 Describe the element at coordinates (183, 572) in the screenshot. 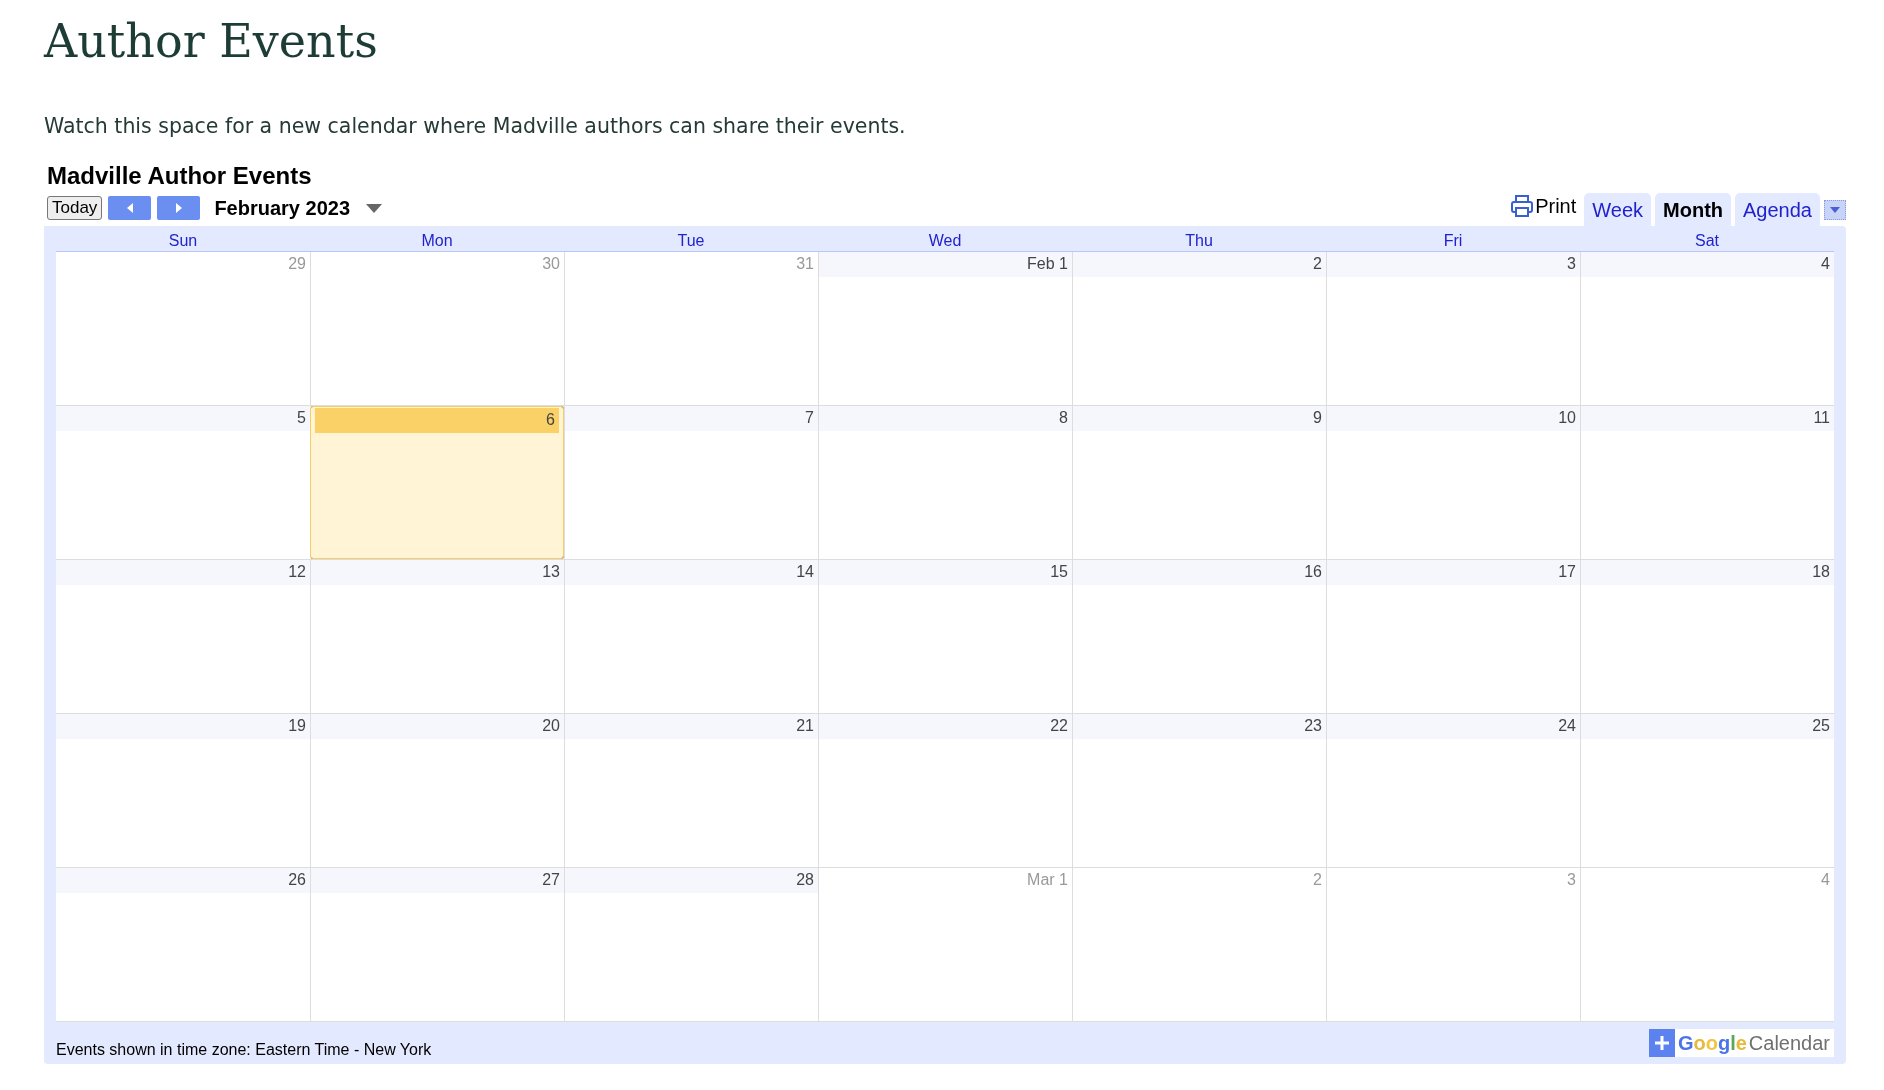

I see `day-number: 12` at that location.